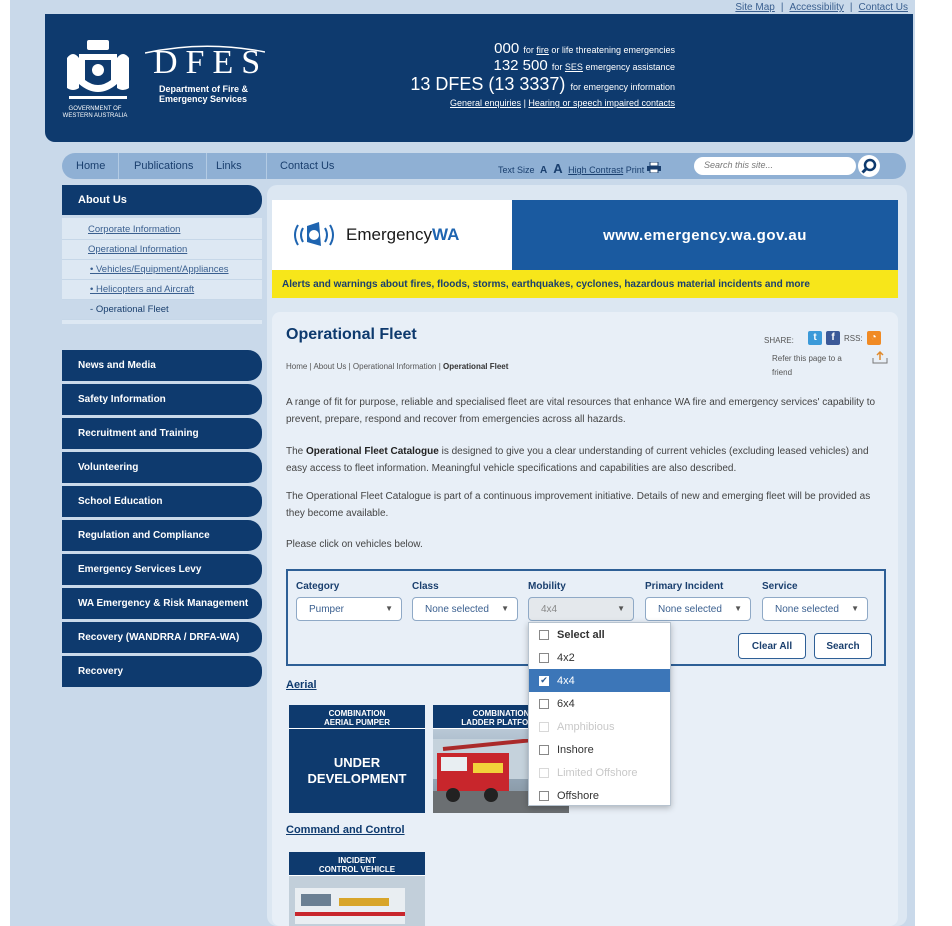 The image size is (952, 926). What do you see at coordinates (843, 646) in the screenshot?
I see `search-filter-button: Search` at bounding box center [843, 646].